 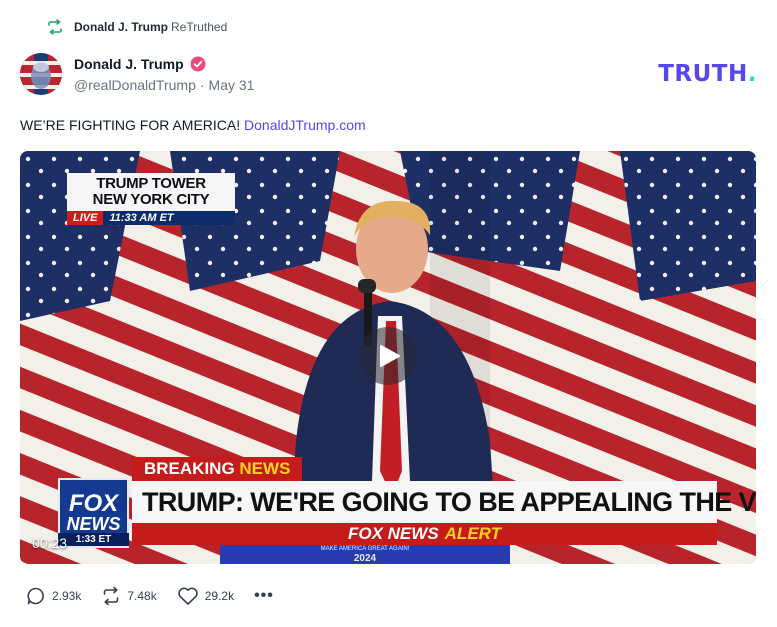 I want to click on podium-year: 2024, so click(x=365, y=558).